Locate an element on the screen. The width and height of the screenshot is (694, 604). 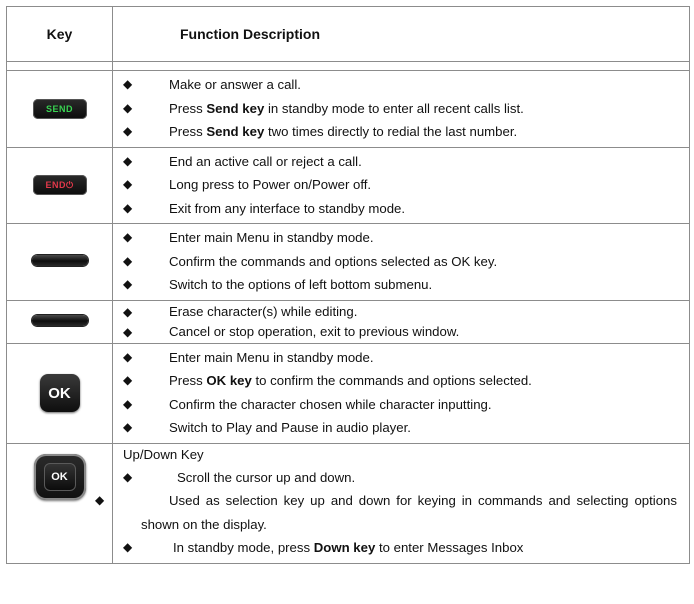
right-soft-key-icon is located at coordinates (59, 320).